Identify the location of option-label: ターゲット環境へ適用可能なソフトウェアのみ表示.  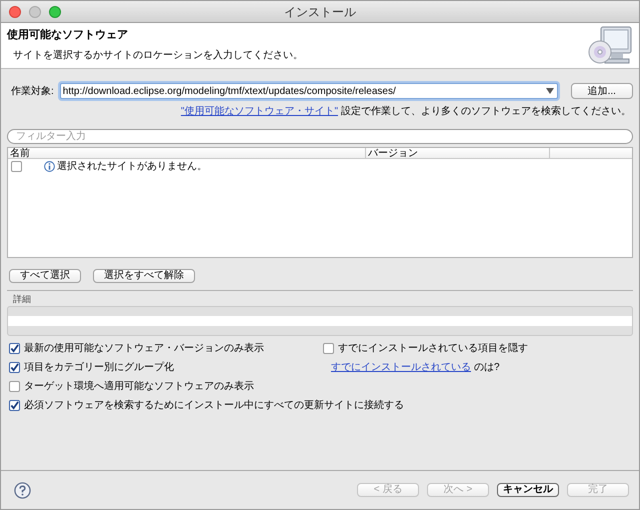
(139, 387).